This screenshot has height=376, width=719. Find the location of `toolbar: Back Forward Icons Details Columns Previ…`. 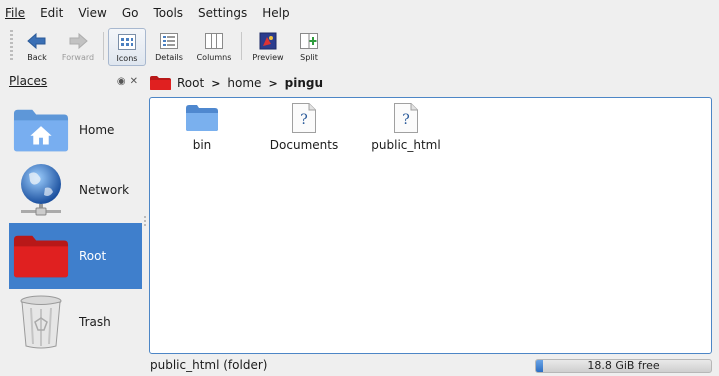

toolbar: Back Forward Icons Details Columns Previ… is located at coordinates (359, 47).